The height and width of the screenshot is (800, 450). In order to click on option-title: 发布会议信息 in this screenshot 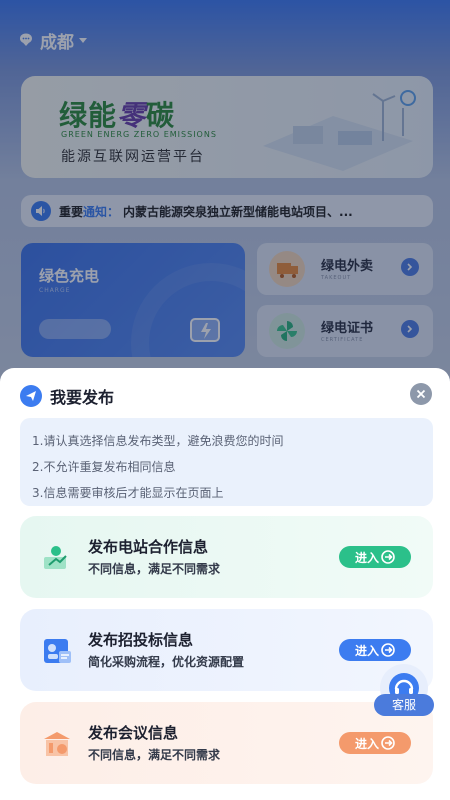, I will do `click(133, 733)`.